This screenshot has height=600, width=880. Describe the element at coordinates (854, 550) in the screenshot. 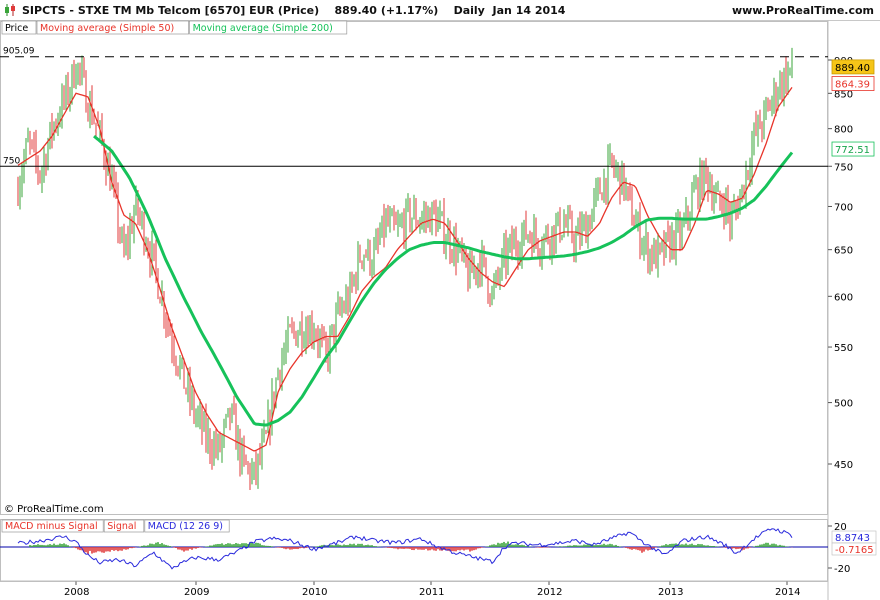

I see `macd-value-tag-label: -0.7165` at that location.